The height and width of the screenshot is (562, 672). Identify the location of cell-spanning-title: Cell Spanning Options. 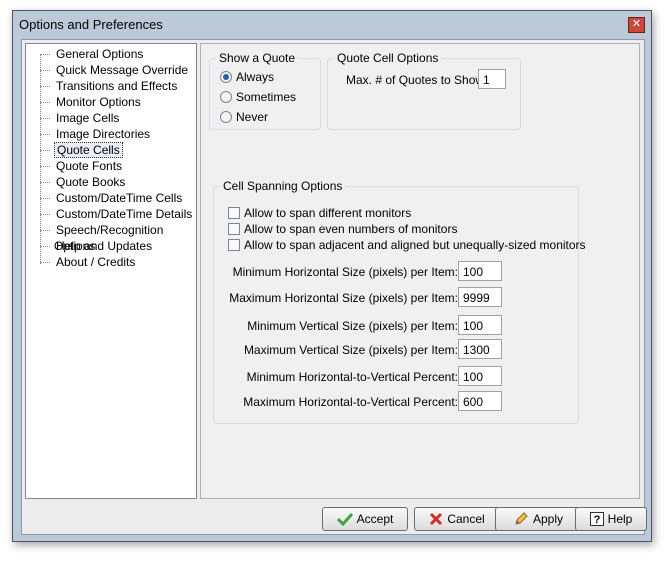
(283, 186).